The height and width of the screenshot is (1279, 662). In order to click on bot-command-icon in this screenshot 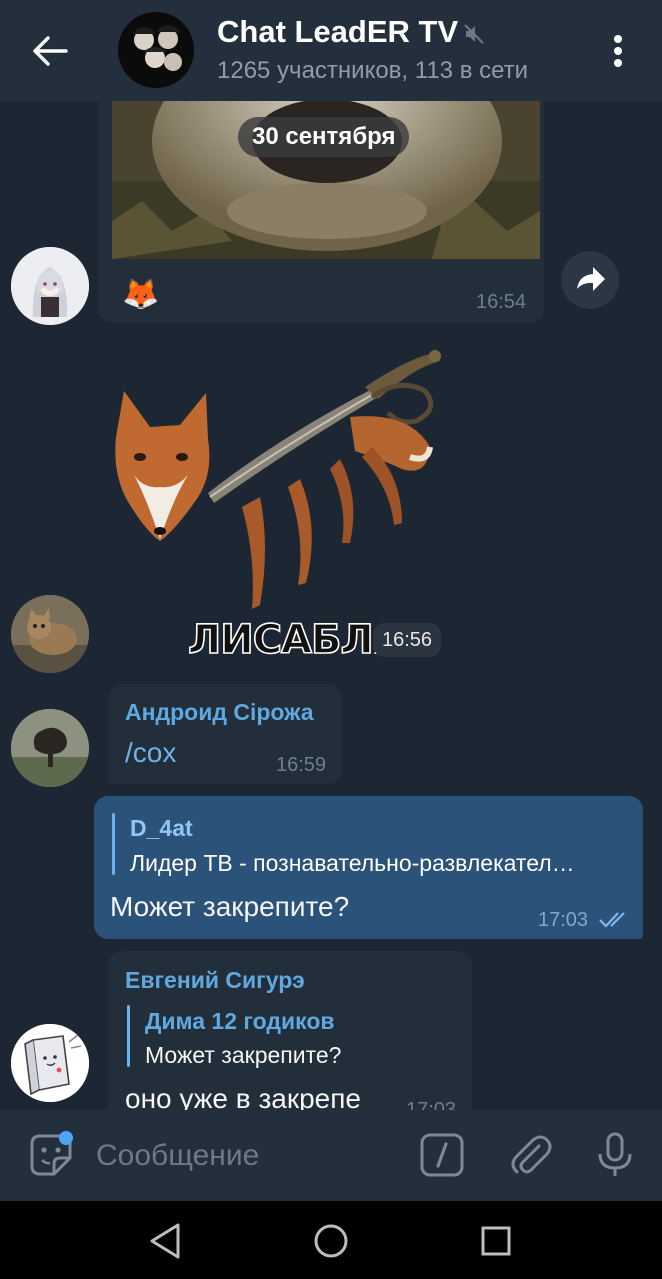, I will do `click(442, 1155)`.